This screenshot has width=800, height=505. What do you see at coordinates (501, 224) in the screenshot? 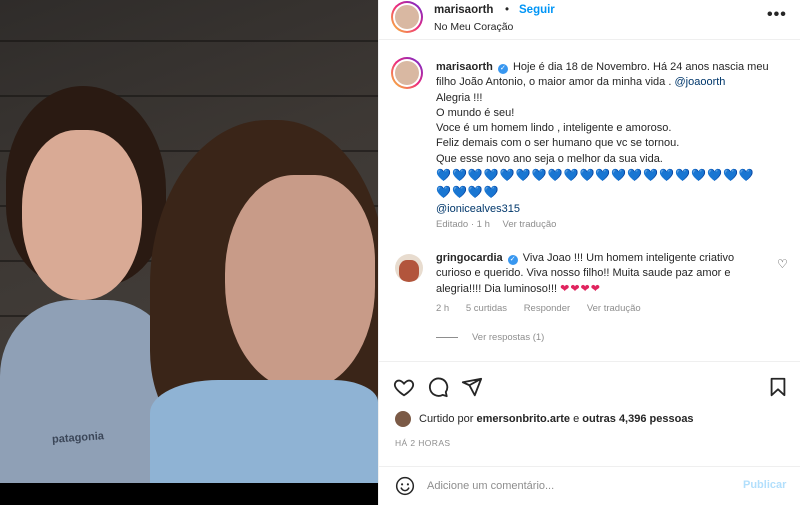
I see `caption-meta: Editado · 1 h Ver tradução` at bounding box center [501, 224].